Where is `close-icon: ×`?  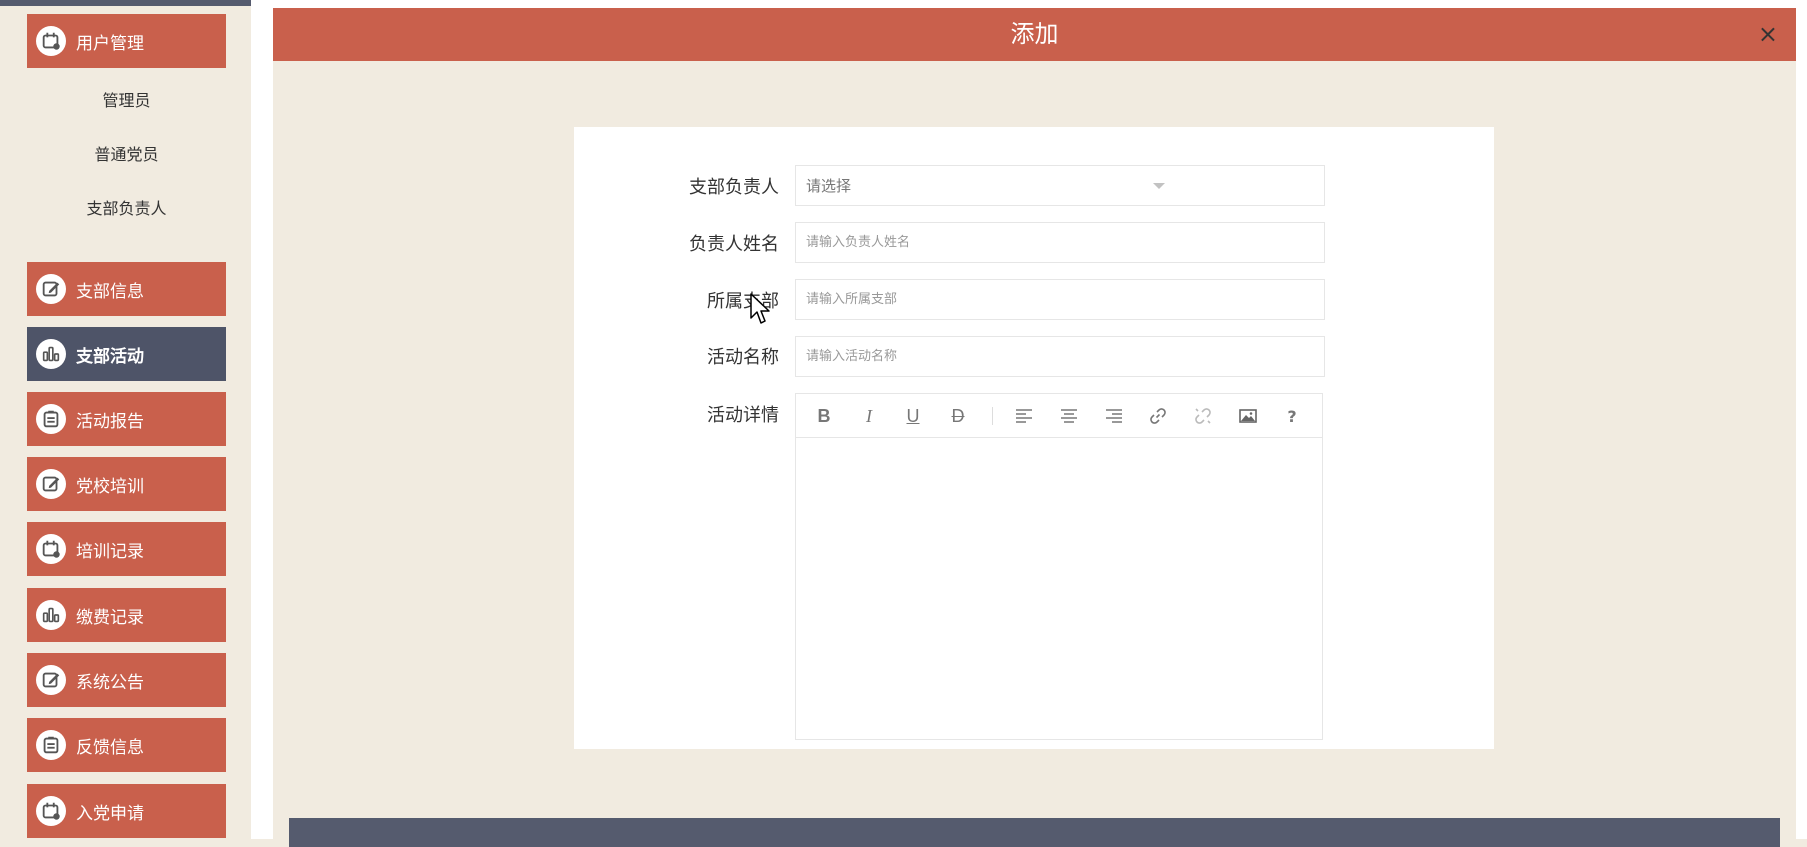
close-icon: × is located at coordinates (1768, 34).